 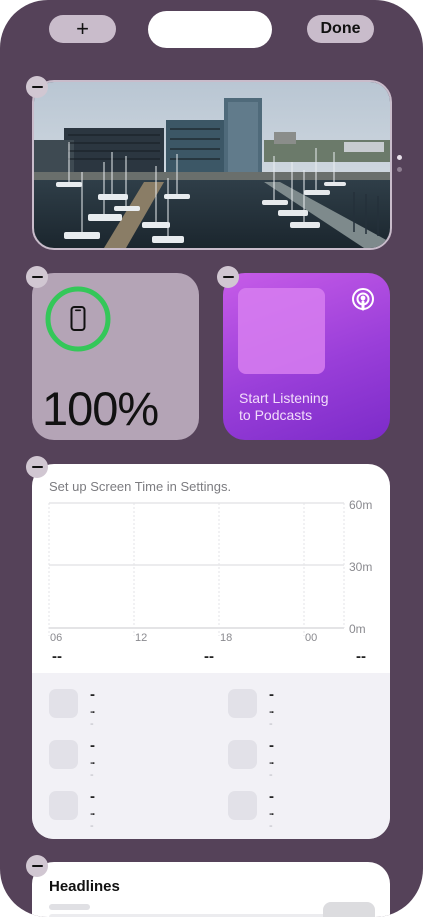 I want to click on x-tick-06: 06, so click(x=56, y=638).